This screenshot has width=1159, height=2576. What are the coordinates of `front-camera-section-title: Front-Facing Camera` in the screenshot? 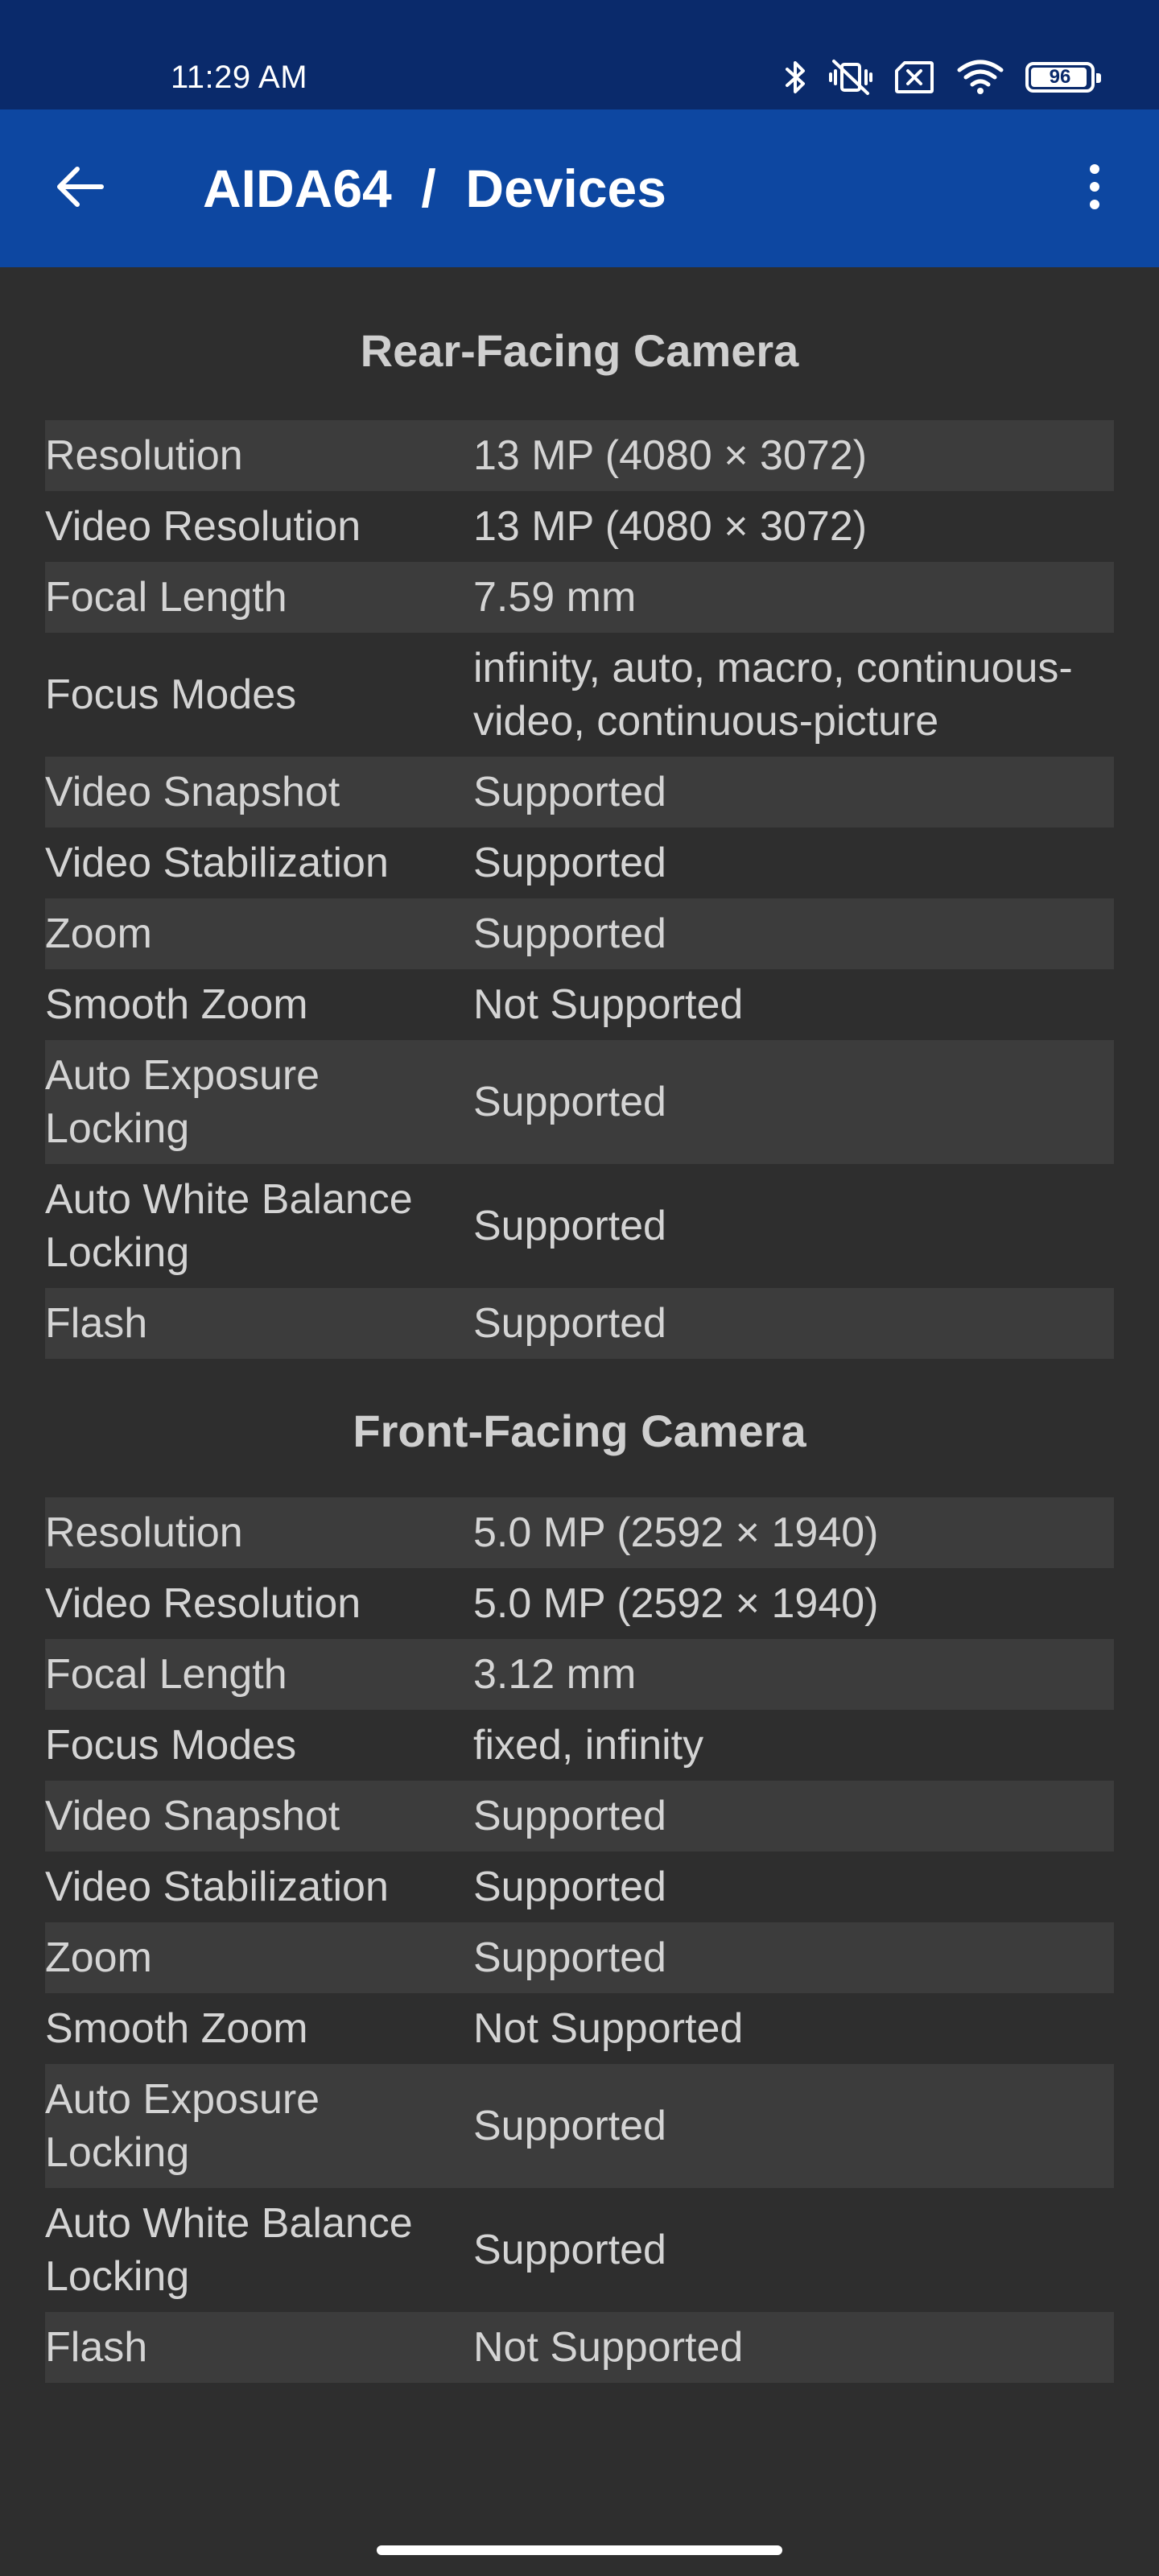 It's located at (579, 1431).